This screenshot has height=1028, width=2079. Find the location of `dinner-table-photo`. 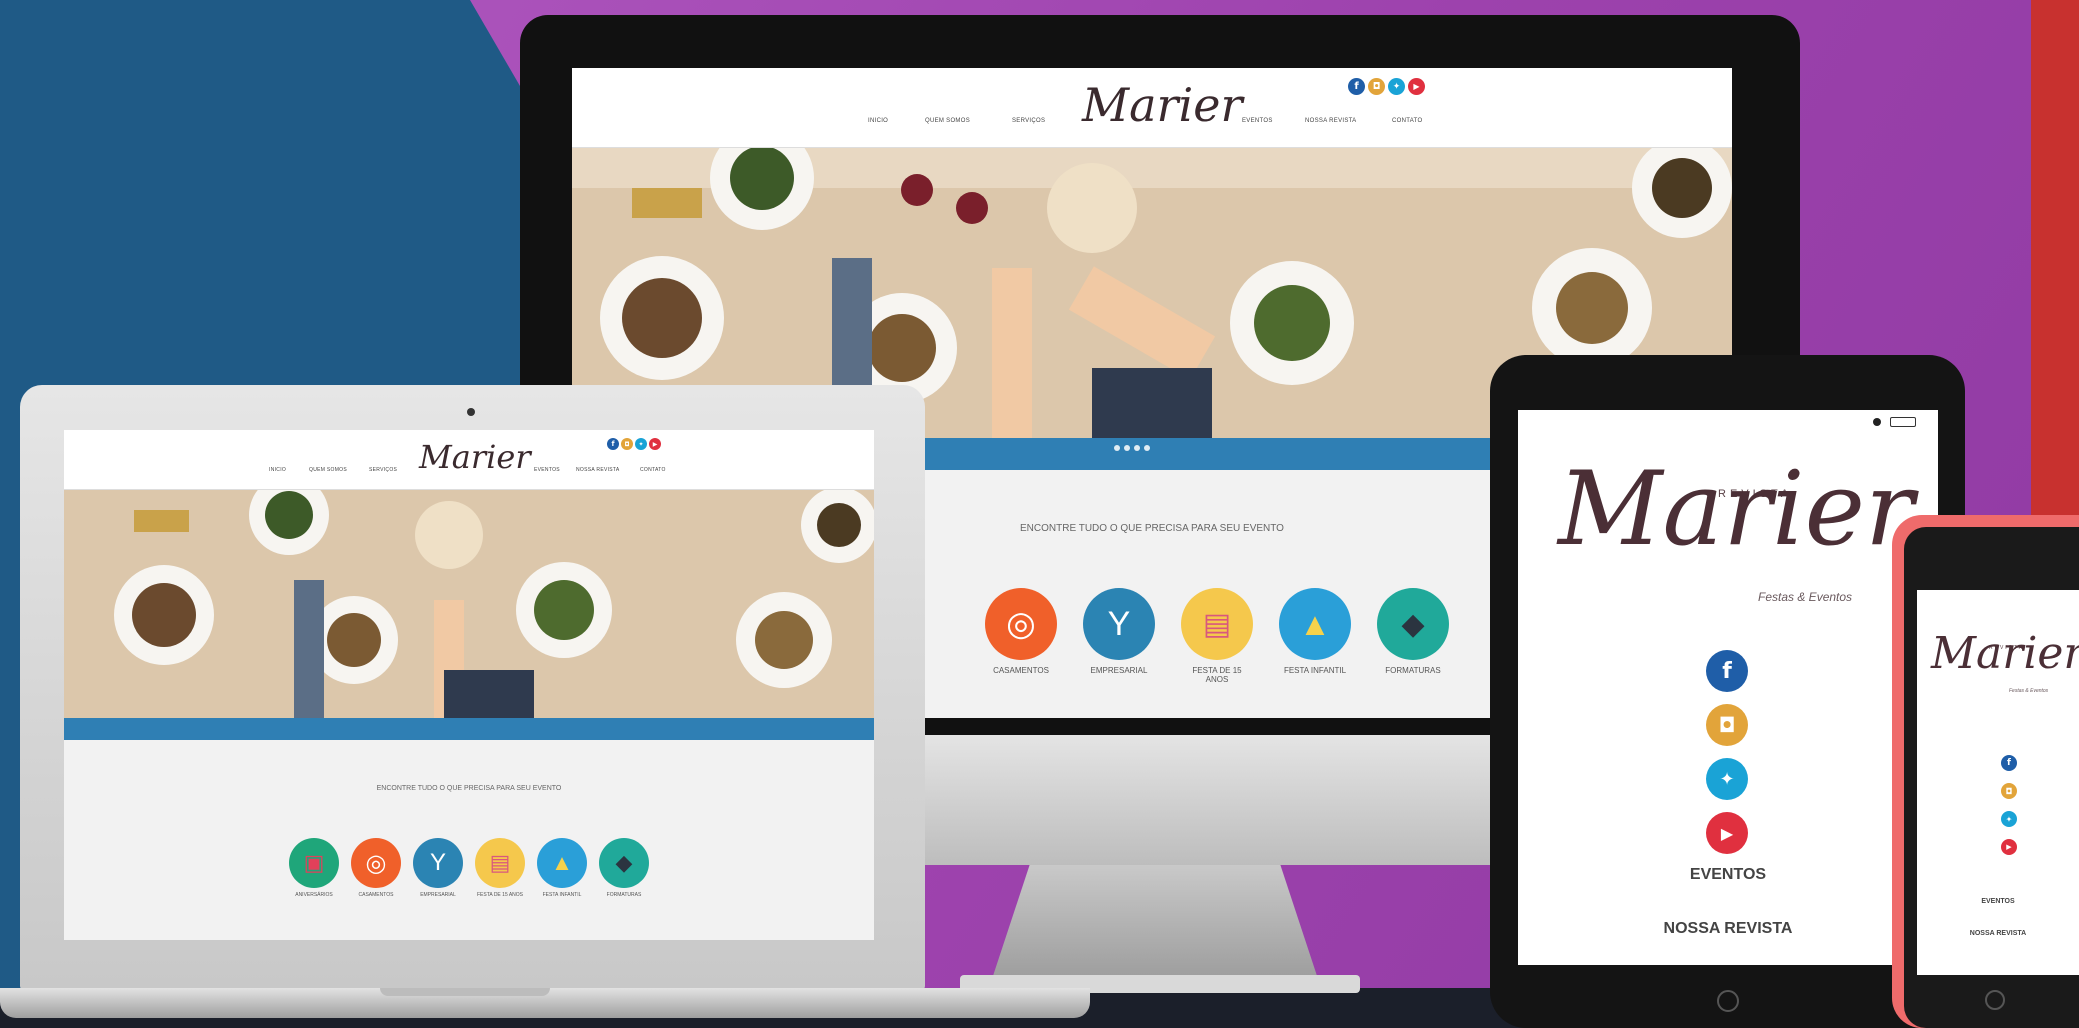

dinner-table-photo is located at coordinates (469, 615).